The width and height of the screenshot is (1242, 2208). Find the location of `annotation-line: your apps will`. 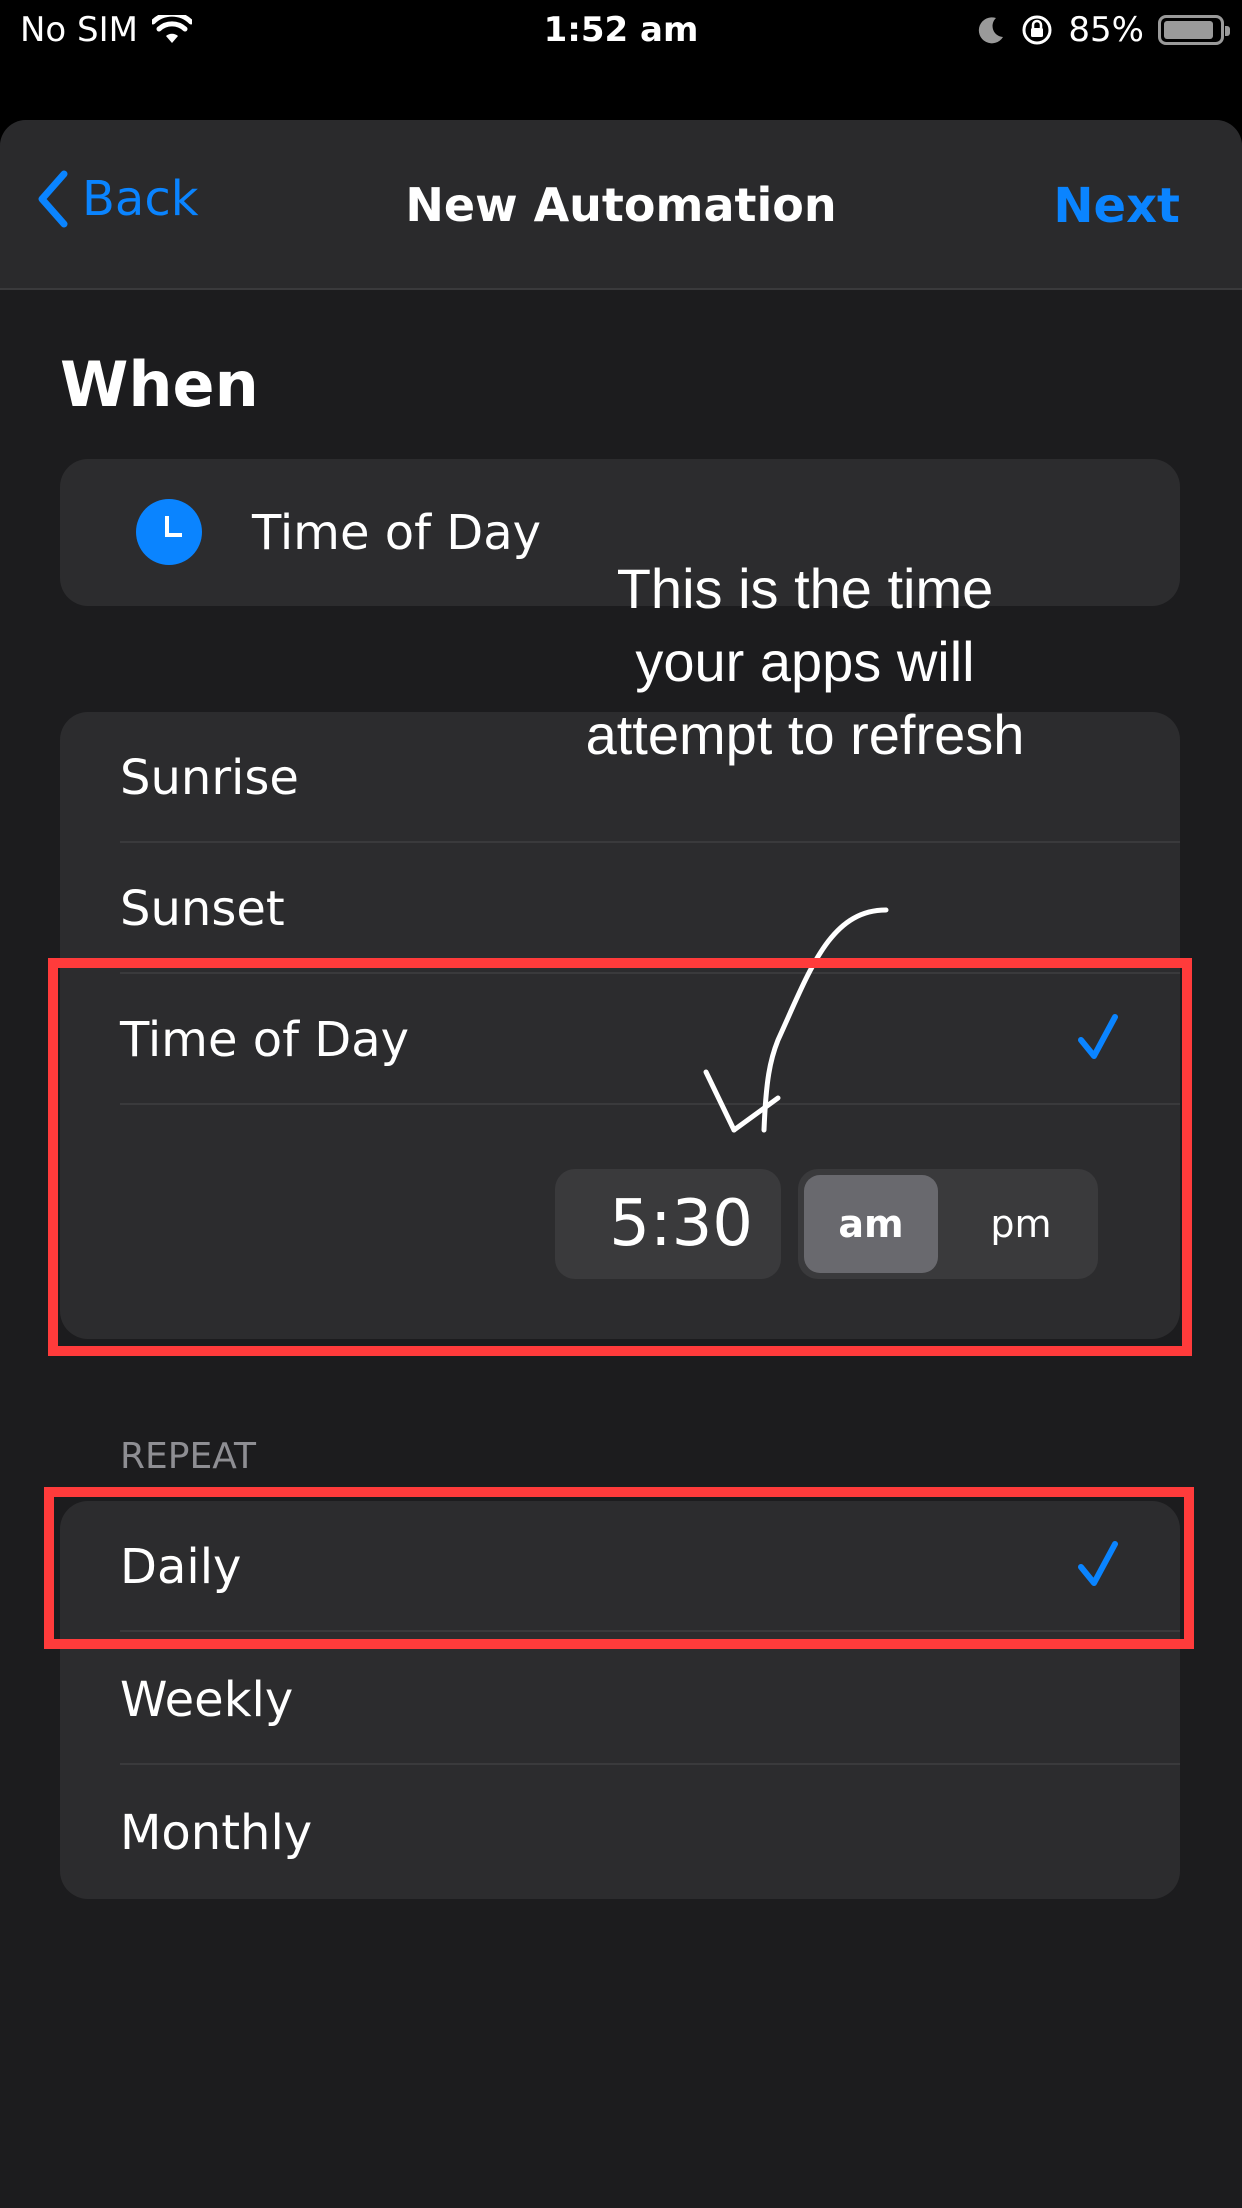

annotation-line: your apps will is located at coordinates (805, 661).